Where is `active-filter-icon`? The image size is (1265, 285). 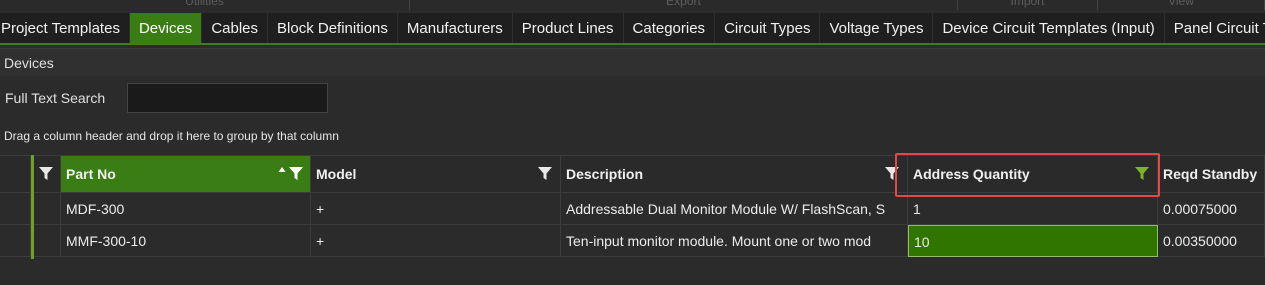
active-filter-icon is located at coordinates (1142, 174).